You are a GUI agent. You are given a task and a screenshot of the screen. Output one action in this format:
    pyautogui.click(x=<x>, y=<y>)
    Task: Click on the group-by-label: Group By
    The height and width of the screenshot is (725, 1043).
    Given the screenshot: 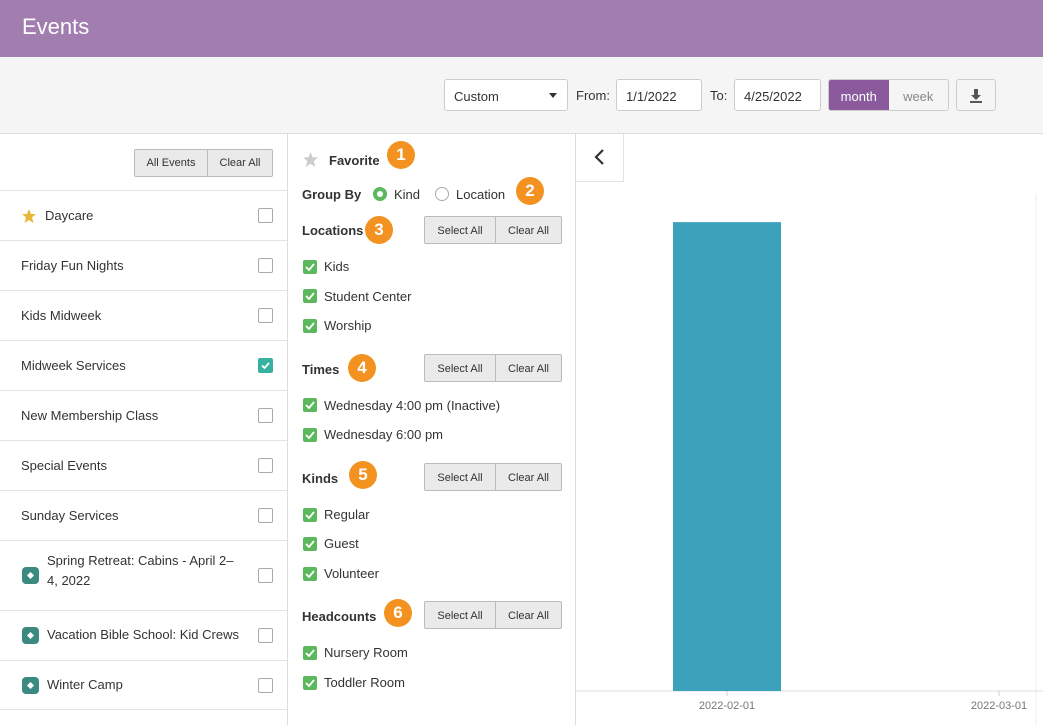 What is the action you would take?
    pyautogui.click(x=332, y=194)
    